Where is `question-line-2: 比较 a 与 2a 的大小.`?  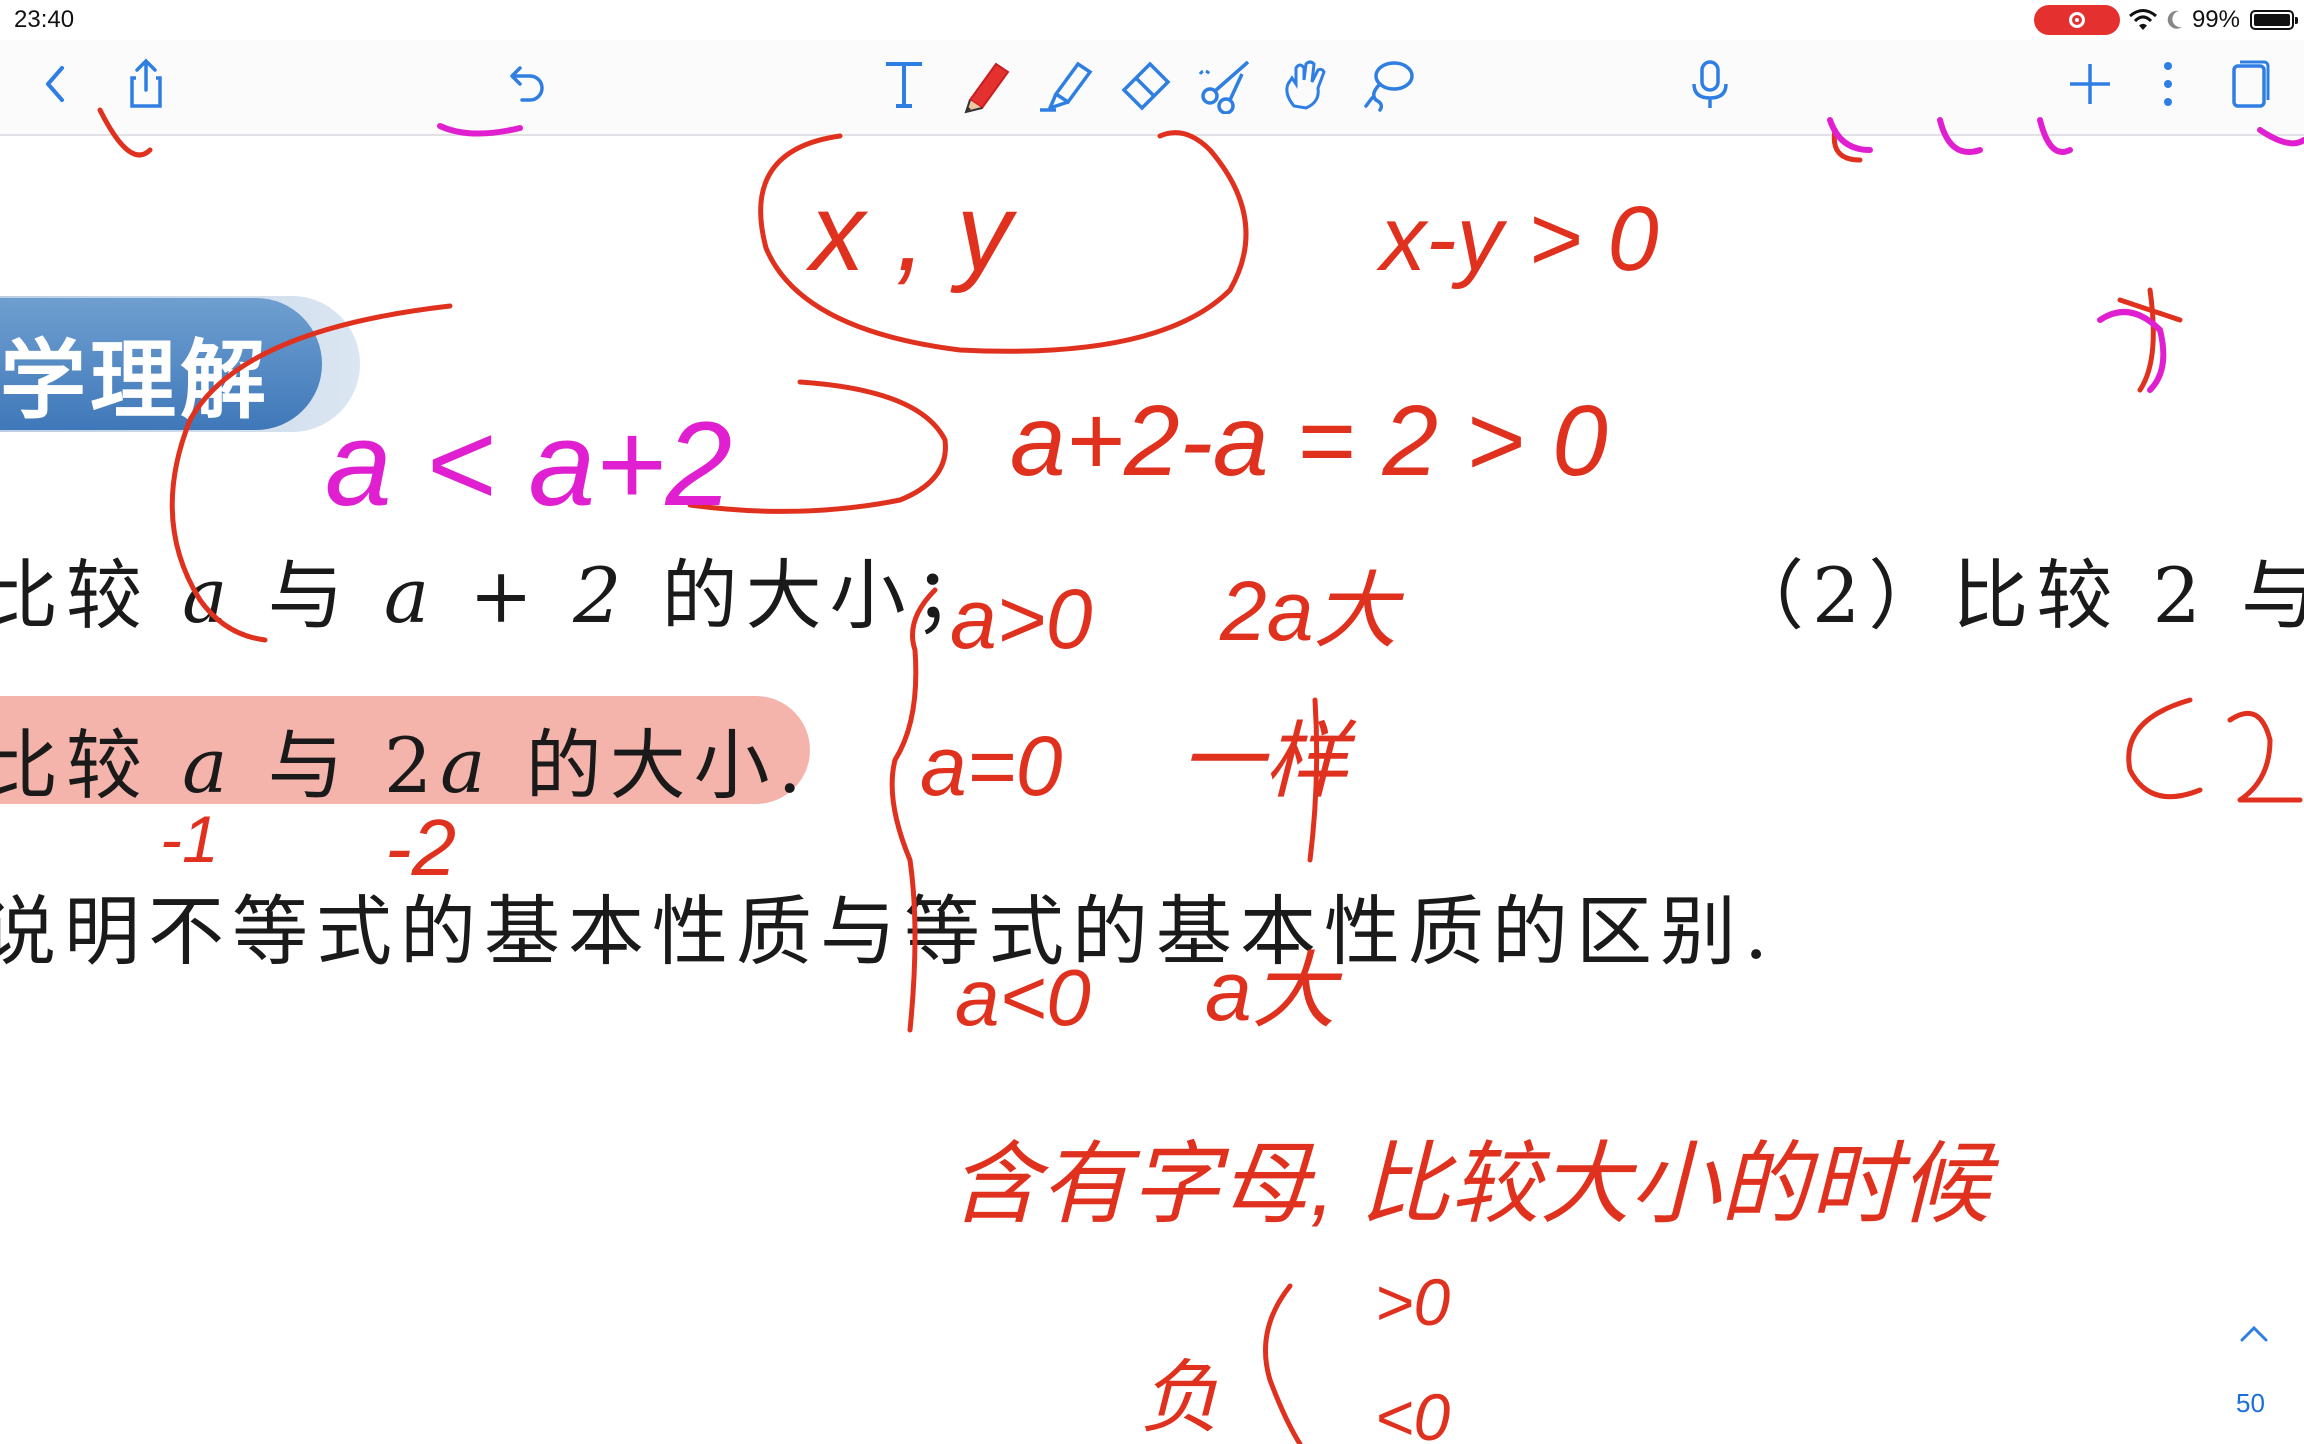
question-line-2: 比较 a 与 2a 的大小. is located at coordinates (405, 765).